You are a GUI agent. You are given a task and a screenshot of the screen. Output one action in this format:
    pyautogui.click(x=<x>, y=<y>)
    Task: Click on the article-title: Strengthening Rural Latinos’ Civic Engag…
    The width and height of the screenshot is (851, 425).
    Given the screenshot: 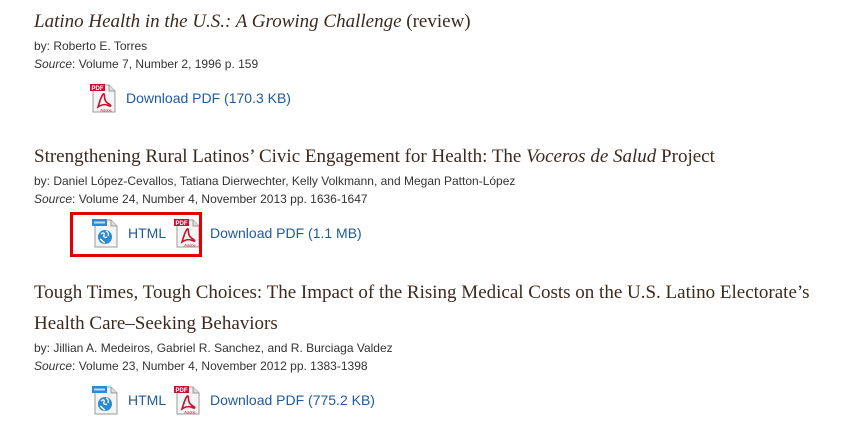 What is the action you would take?
    pyautogui.click(x=439, y=156)
    